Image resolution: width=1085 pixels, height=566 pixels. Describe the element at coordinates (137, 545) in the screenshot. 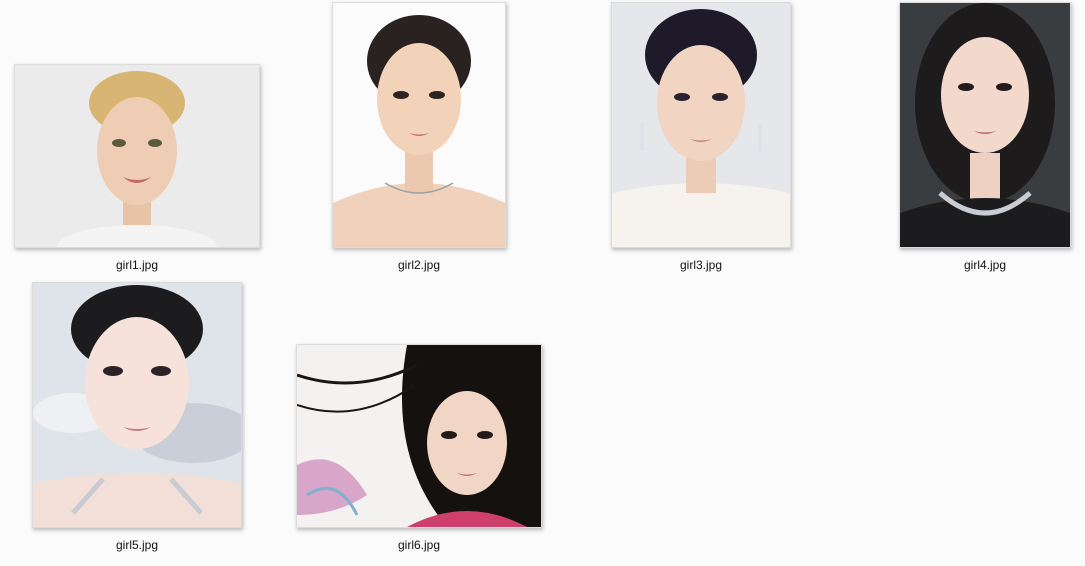

I see `file-name-label: girl5.jpg` at that location.